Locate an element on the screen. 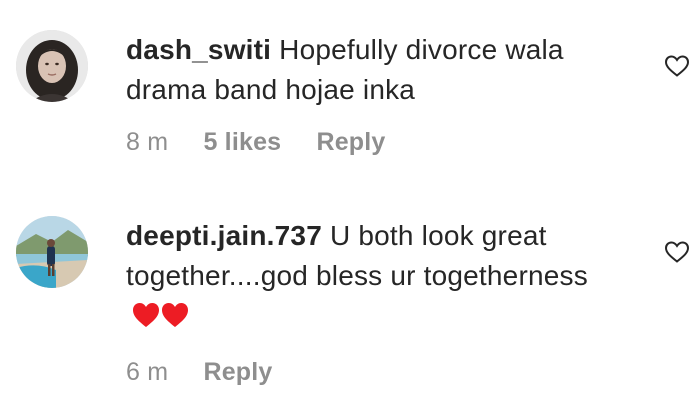  profile-photo-beach is located at coordinates (52, 252).